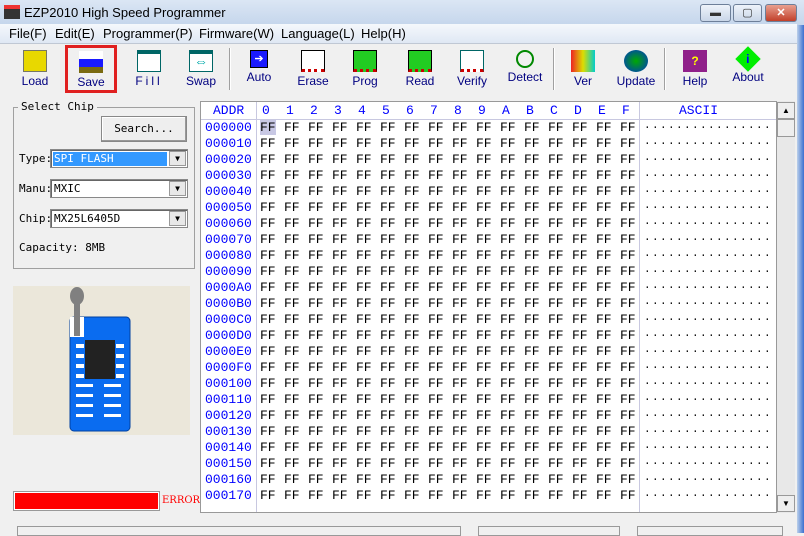 This screenshot has height=536, width=804. I want to click on load-button: Load, so click(35, 69).